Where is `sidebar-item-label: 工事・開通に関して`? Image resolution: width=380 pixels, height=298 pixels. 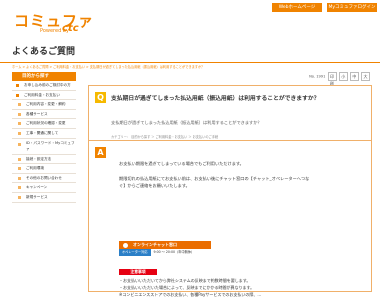 sidebar-item-label: 工事・開通に関して is located at coordinates (42, 132).